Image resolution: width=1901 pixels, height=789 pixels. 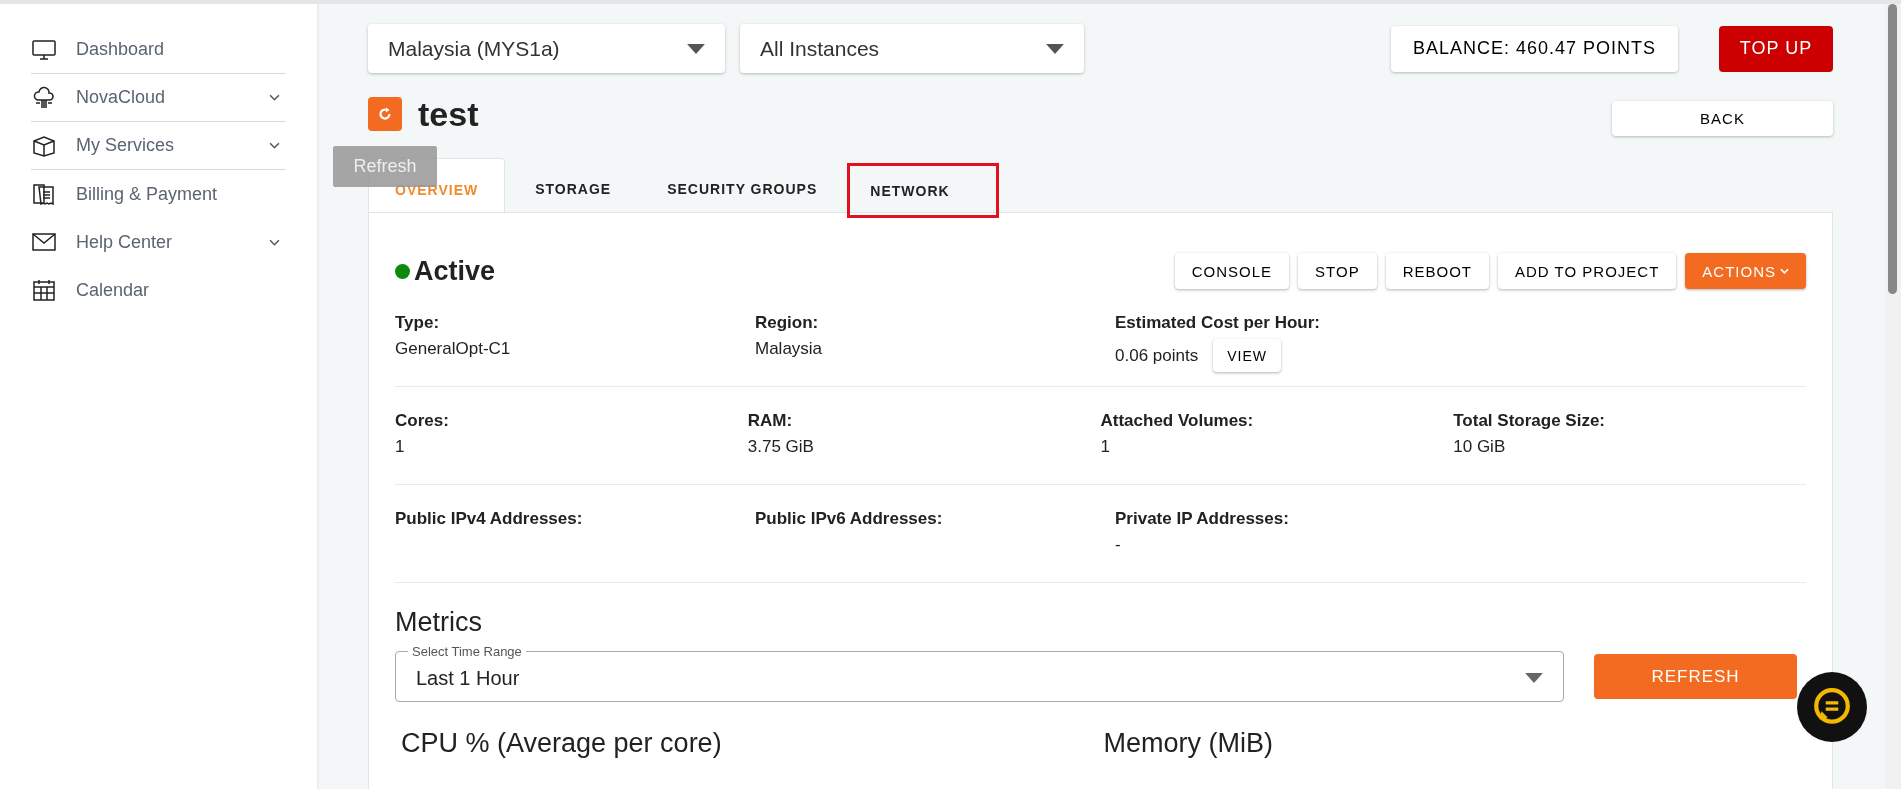 What do you see at coordinates (780, 447) in the screenshot?
I see `detail-value: 3.75 GiB` at bounding box center [780, 447].